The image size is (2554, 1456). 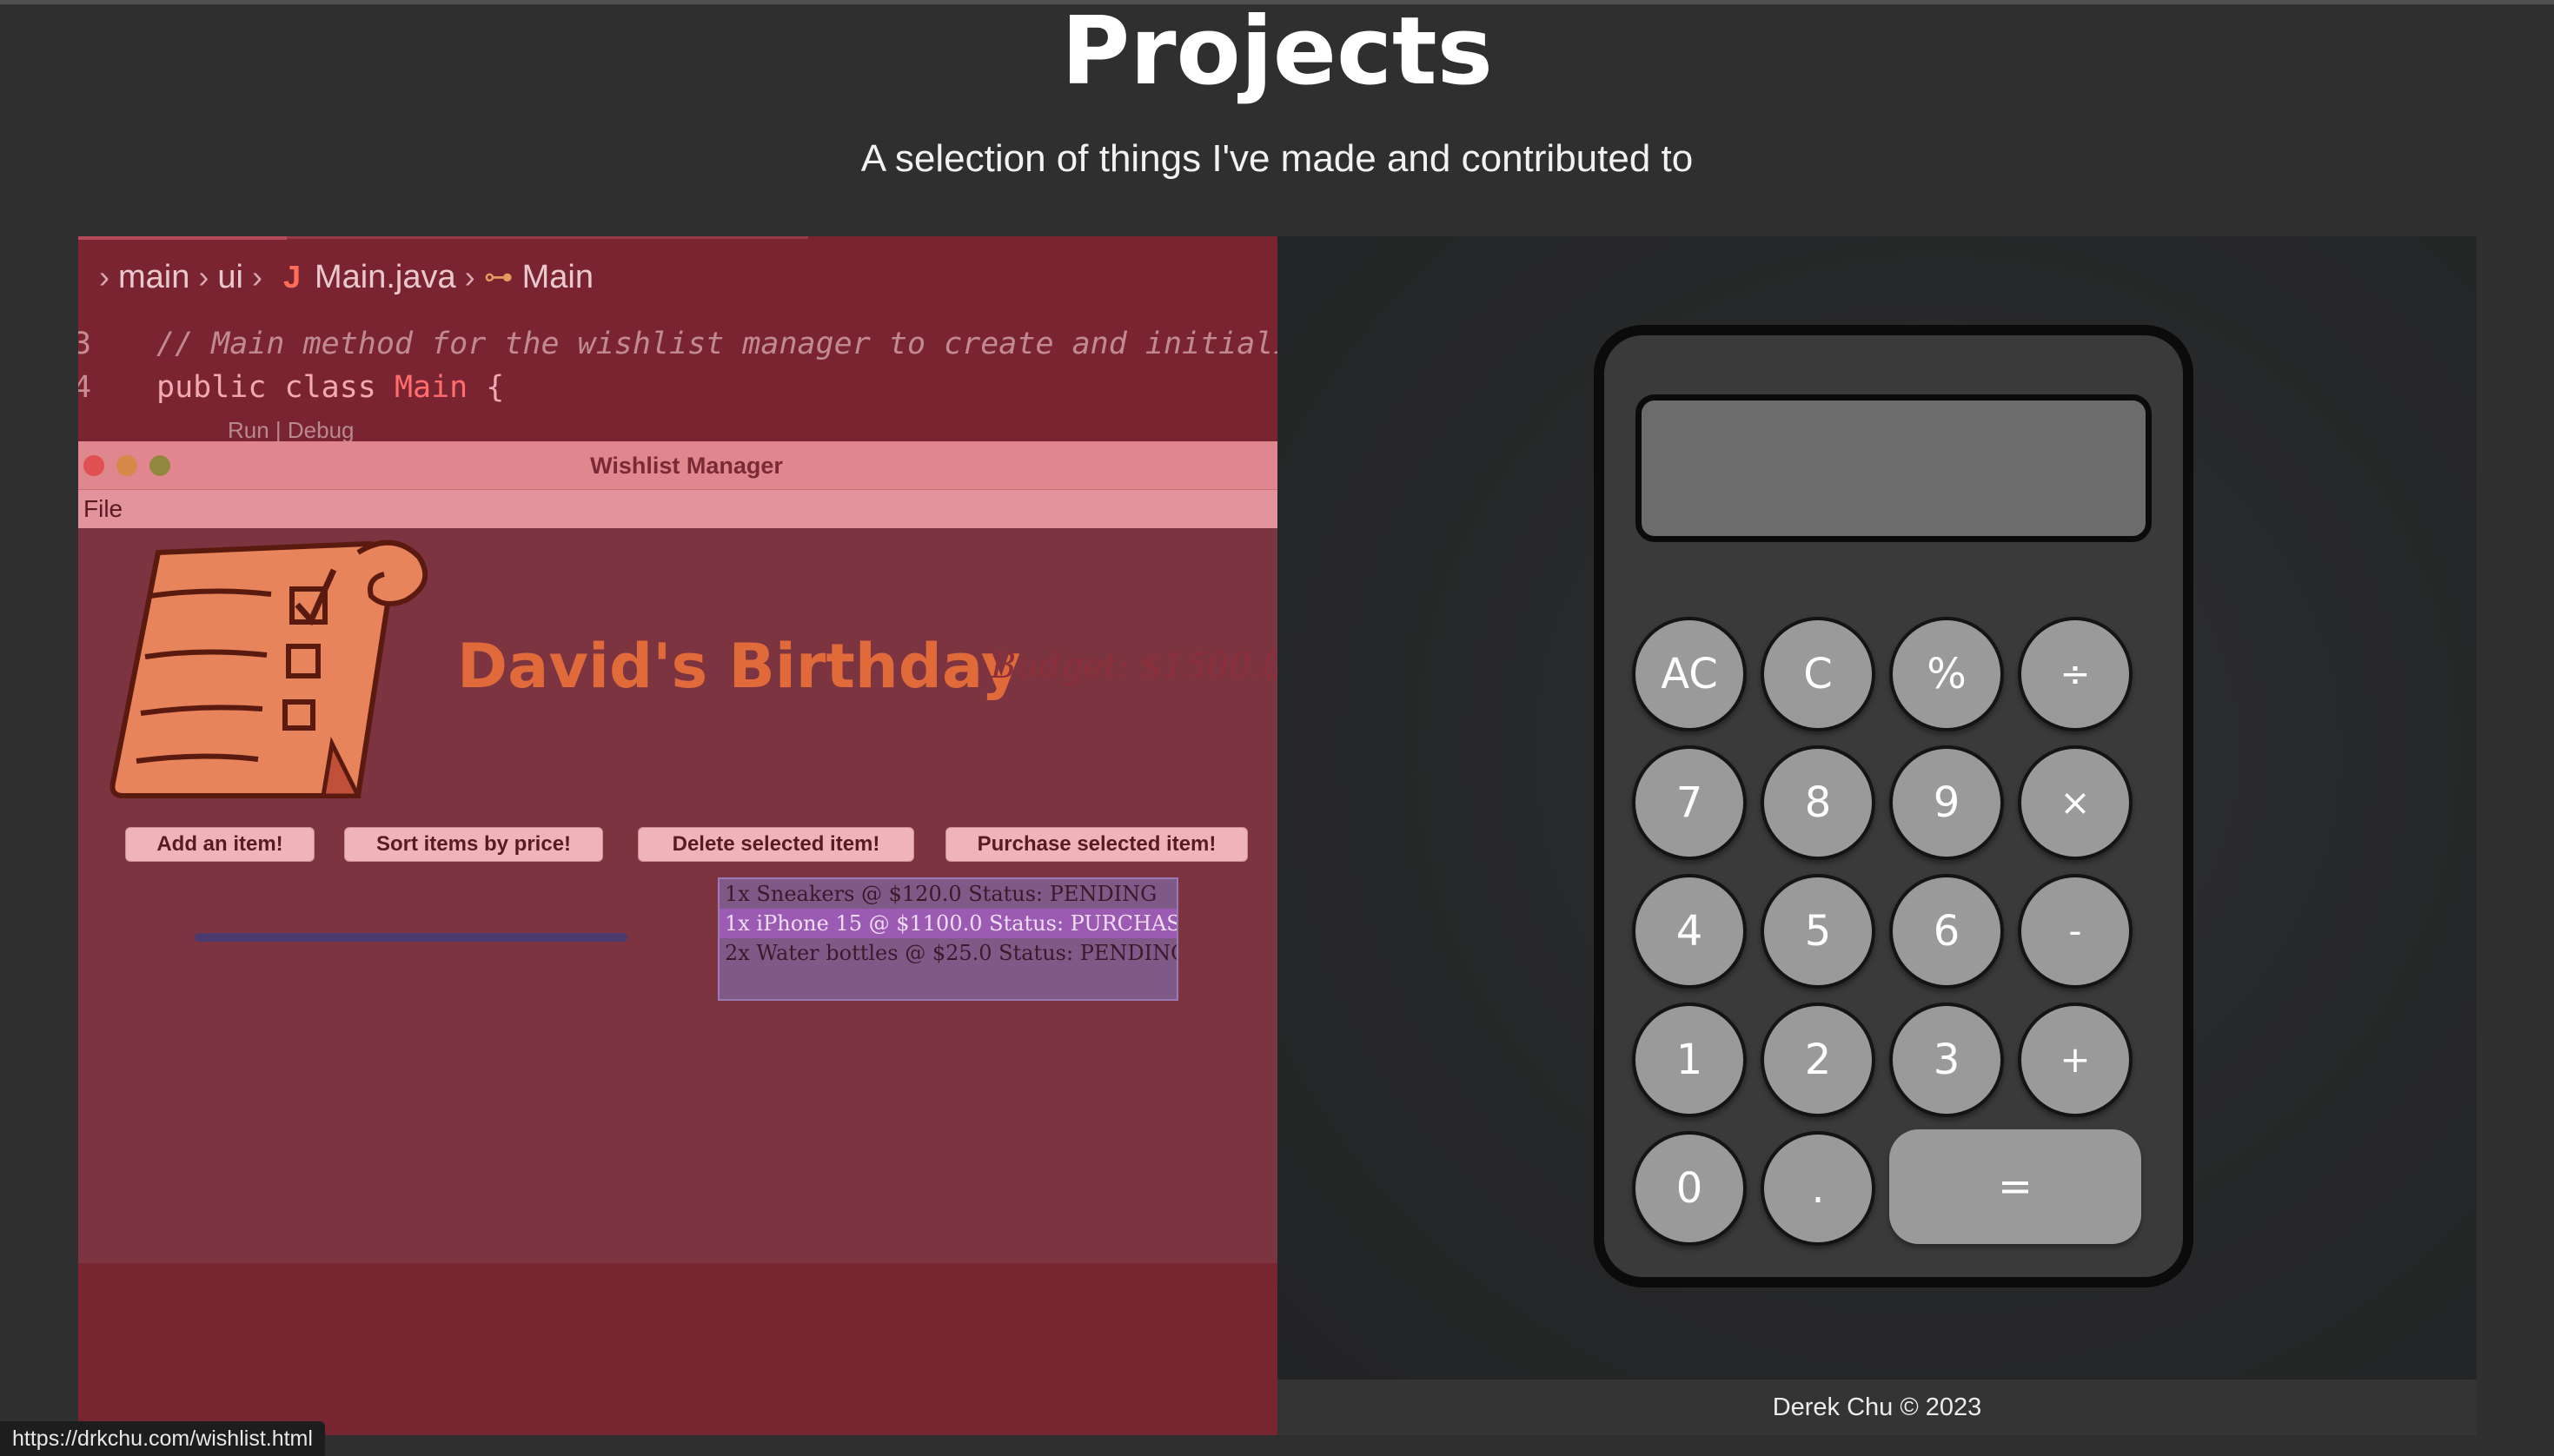 What do you see at coordinates (2075, 1060) in the screenshot?
I see `key-plus: +` at bounding box center [2075, 1060].